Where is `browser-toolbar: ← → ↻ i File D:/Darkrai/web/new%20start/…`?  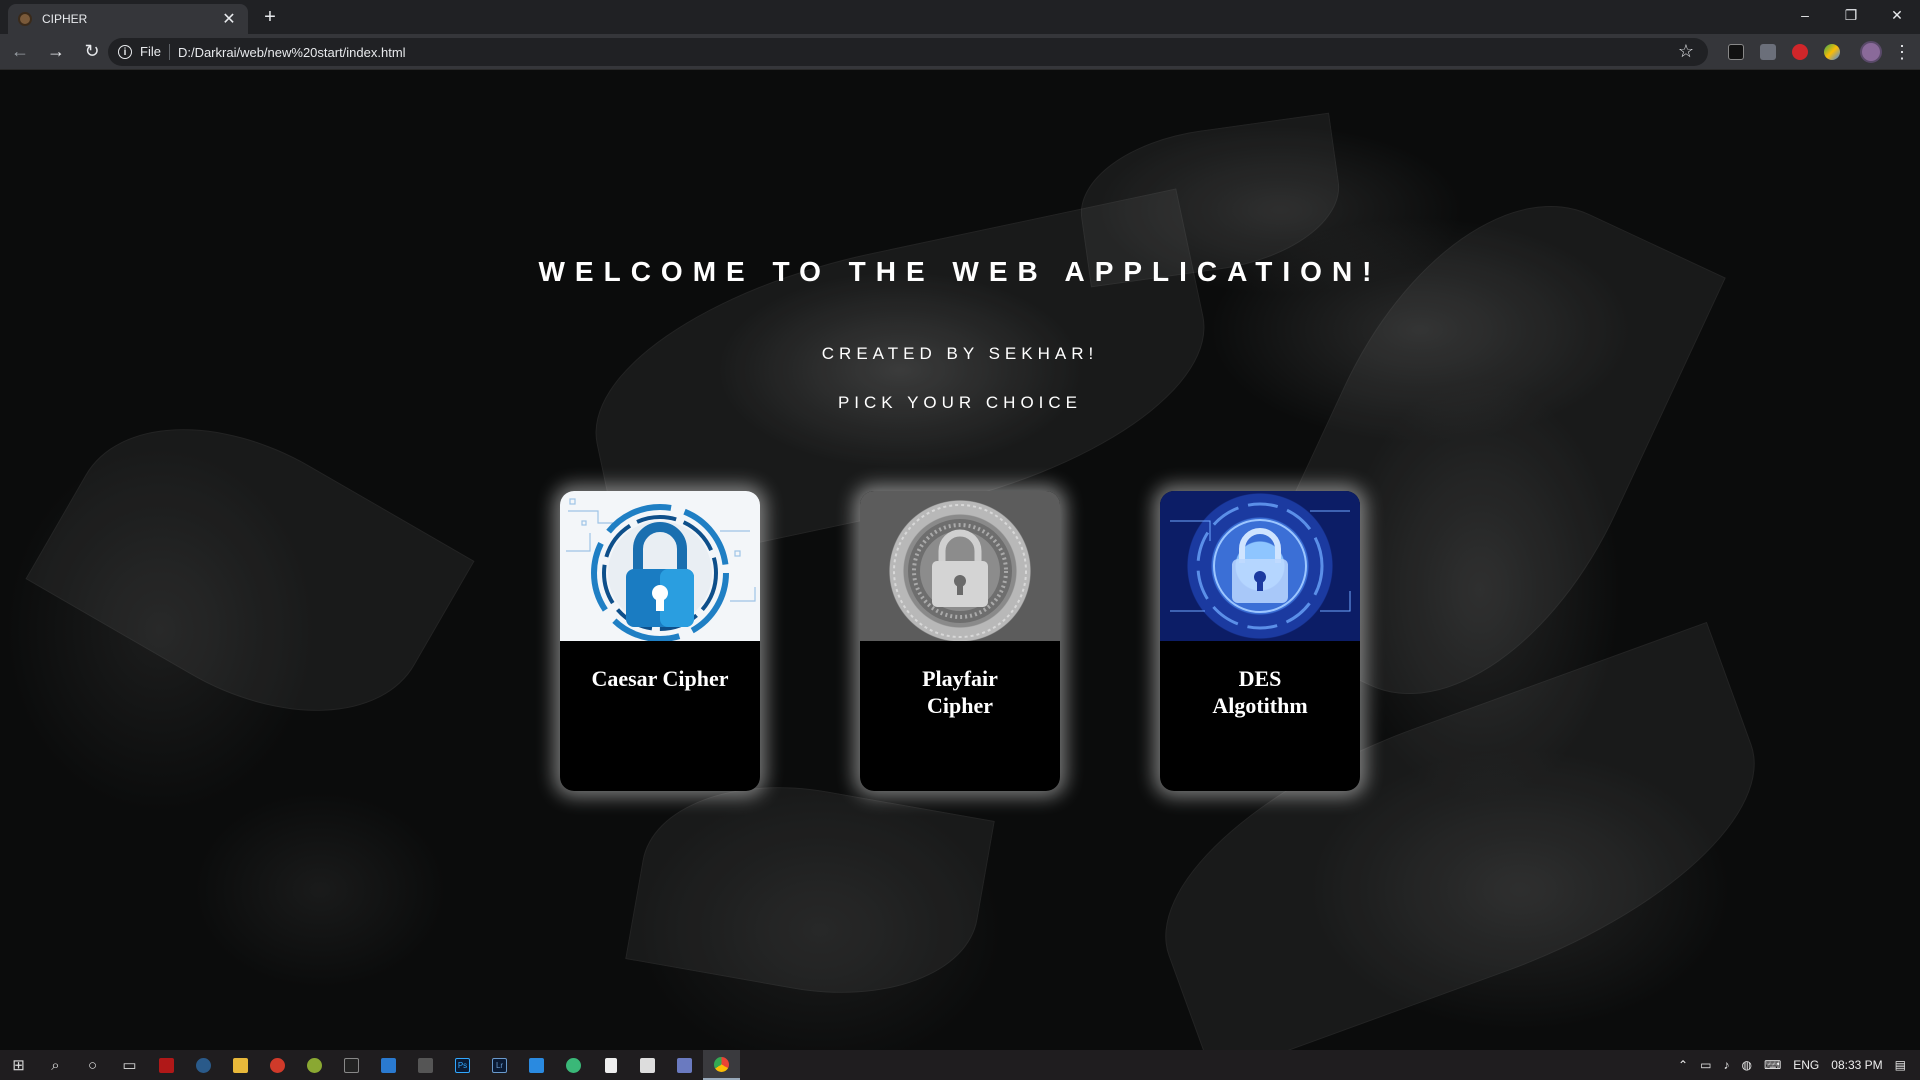 browser-toolbar: ← → ↻ i File D:/Darkrai/web/new%20start/… is located at coordinates (960, 52).